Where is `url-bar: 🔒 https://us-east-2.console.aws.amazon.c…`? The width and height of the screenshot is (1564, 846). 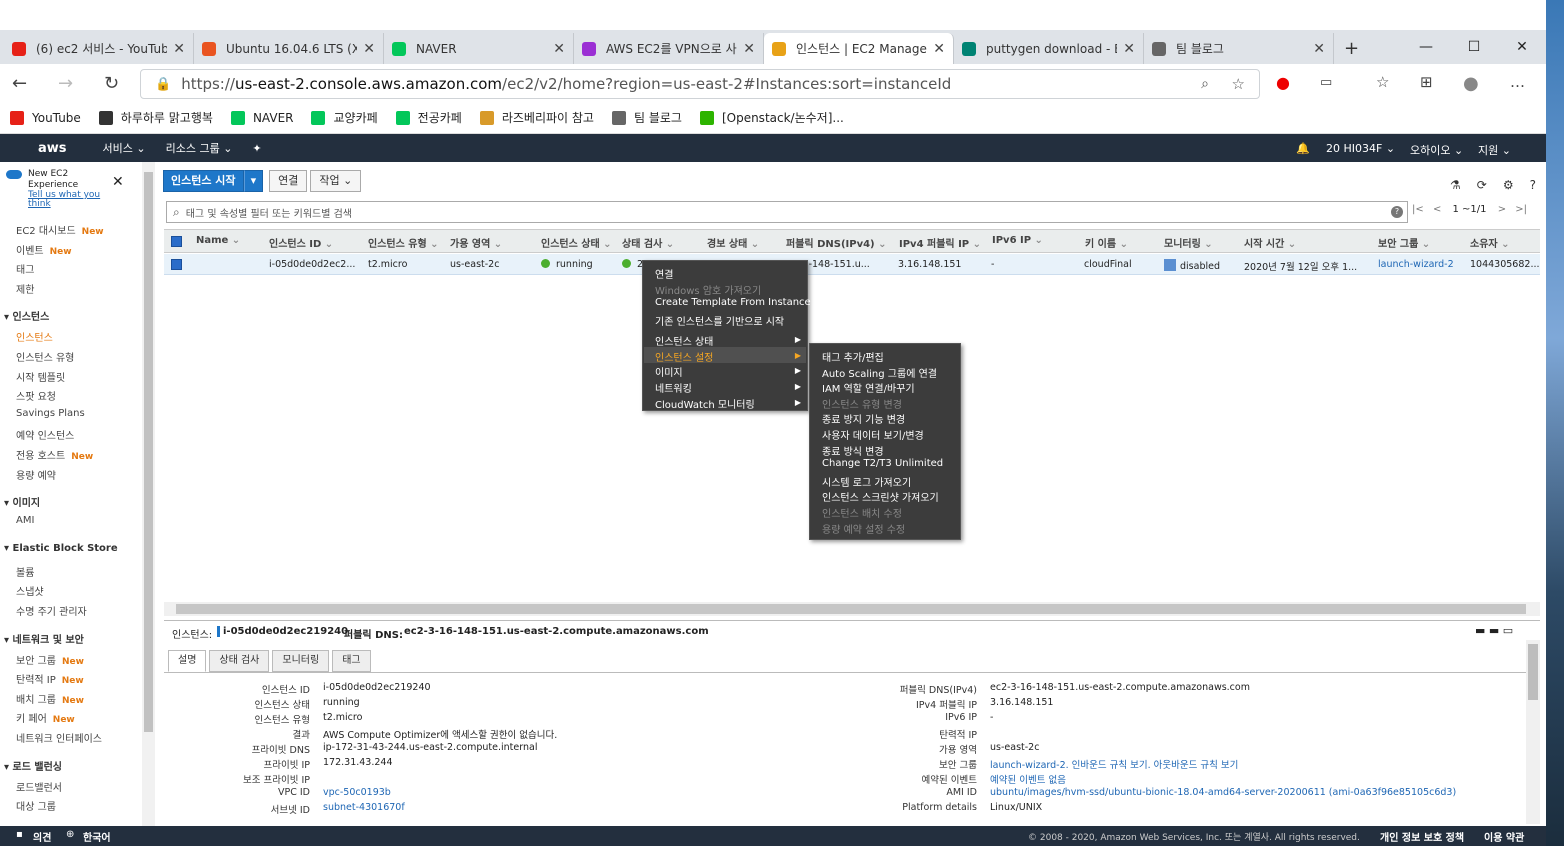 url-bar: 🔒 https://us-east-2.console.aws.amazon.c… is located at coordinates (700, 84).